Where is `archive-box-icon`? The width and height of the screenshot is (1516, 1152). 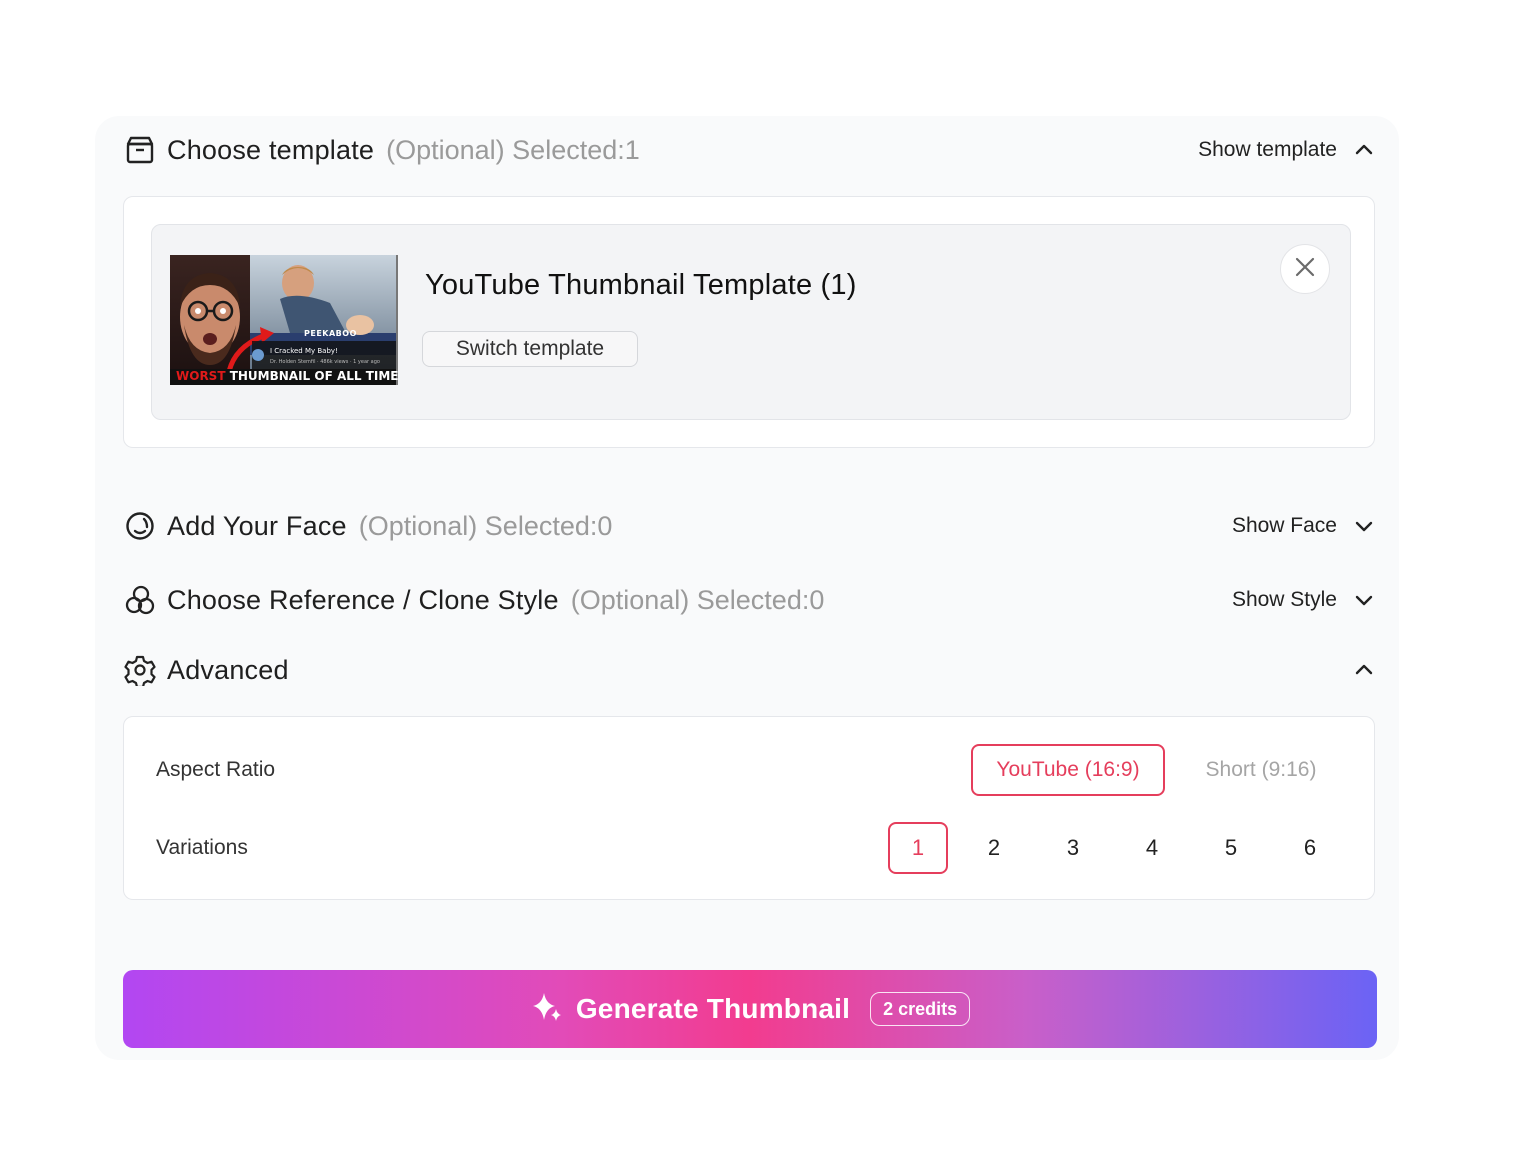 archive-box-icon is located at coordinates (140, 150).